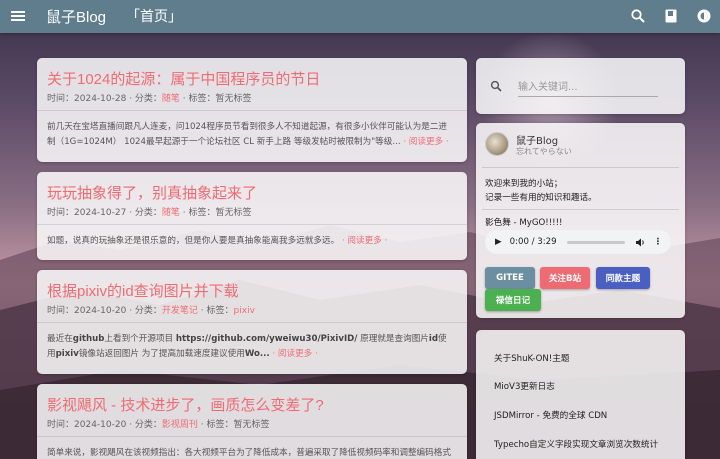 The image size is (720, 459). Describe the element at coordinates (100, 99) in the screenshot. I see `post-date: 2024-10-28` at that location.